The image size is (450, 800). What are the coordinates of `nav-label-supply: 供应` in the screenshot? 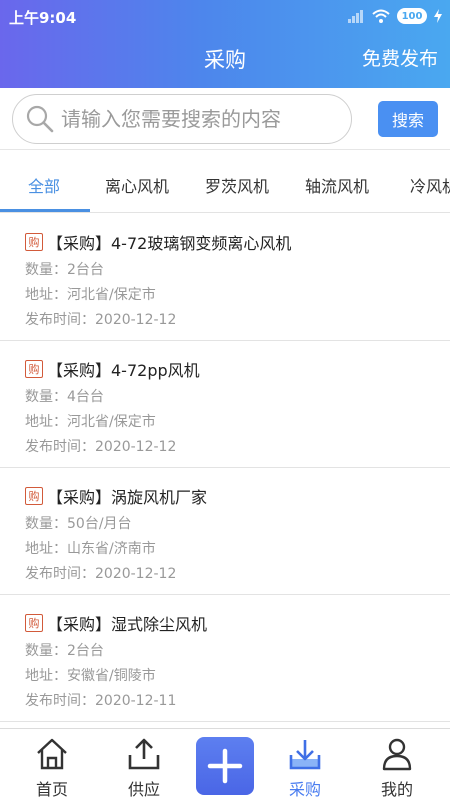 It's located at (143, 789).